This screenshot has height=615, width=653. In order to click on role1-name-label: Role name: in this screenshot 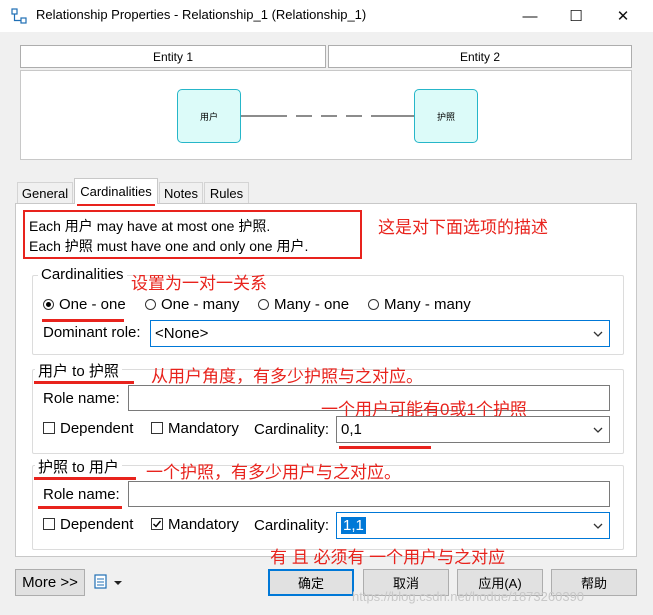, I will do `click(81, 398)`.